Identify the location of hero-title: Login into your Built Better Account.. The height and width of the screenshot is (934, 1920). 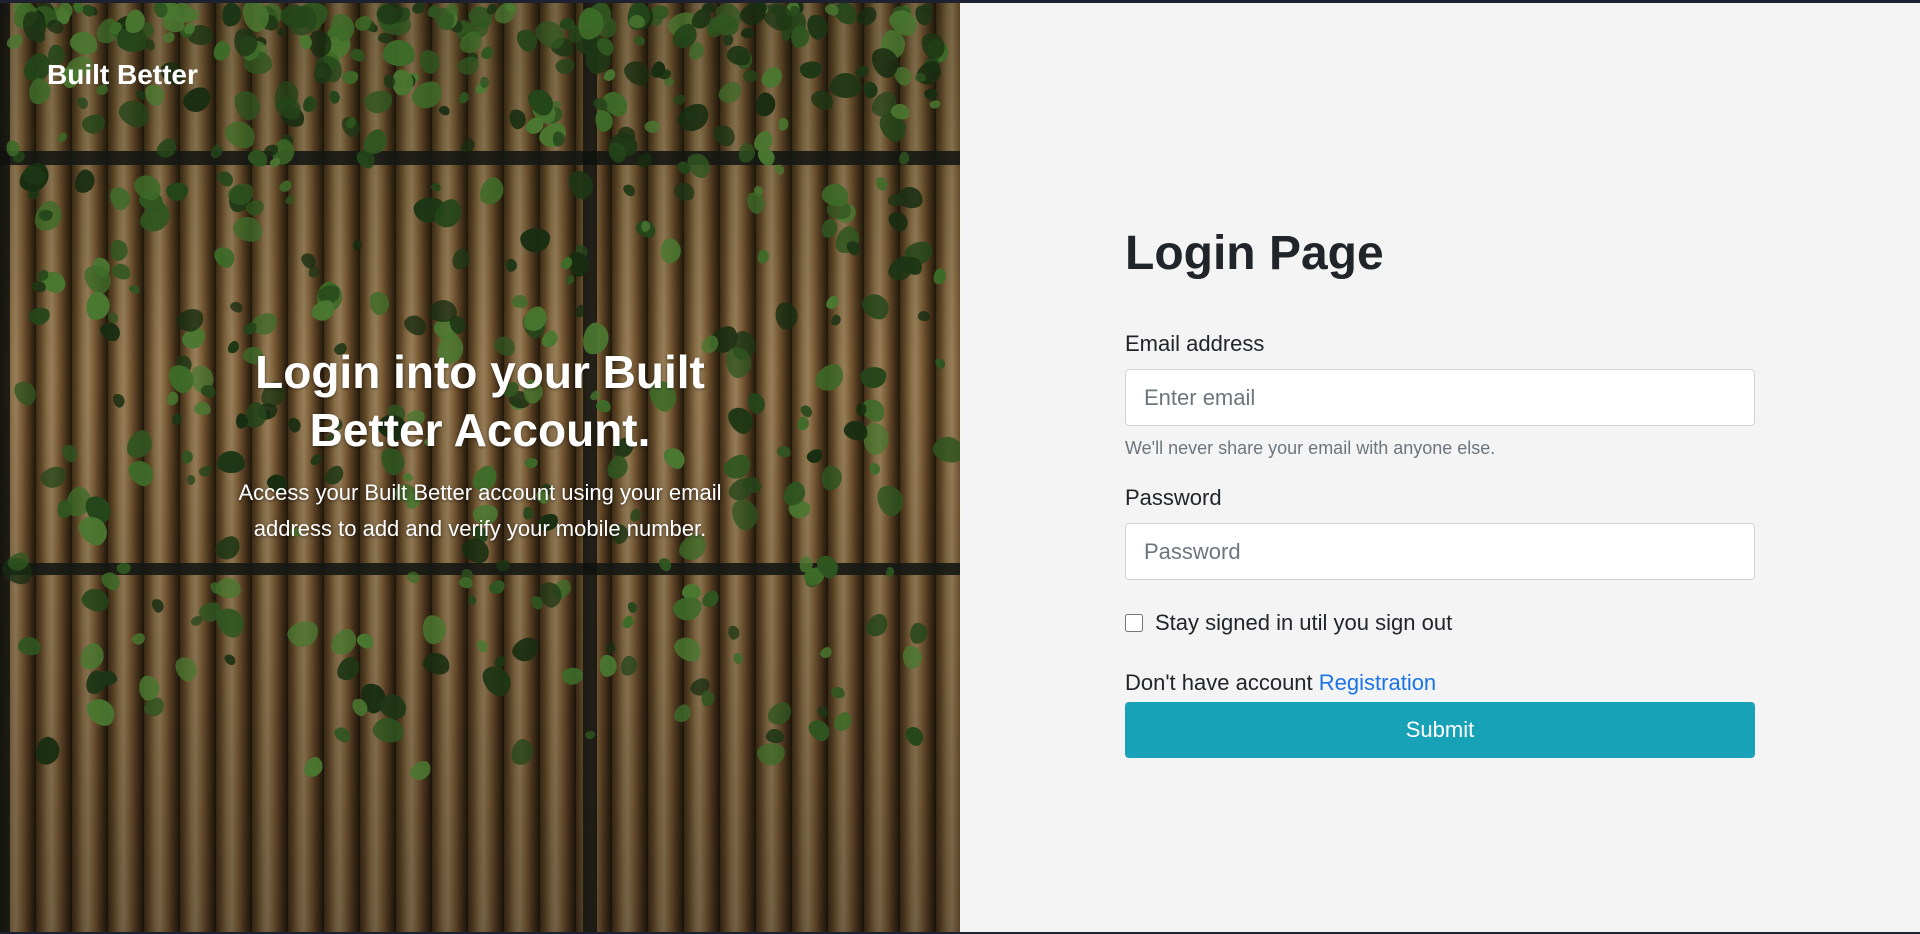
(480, 401).